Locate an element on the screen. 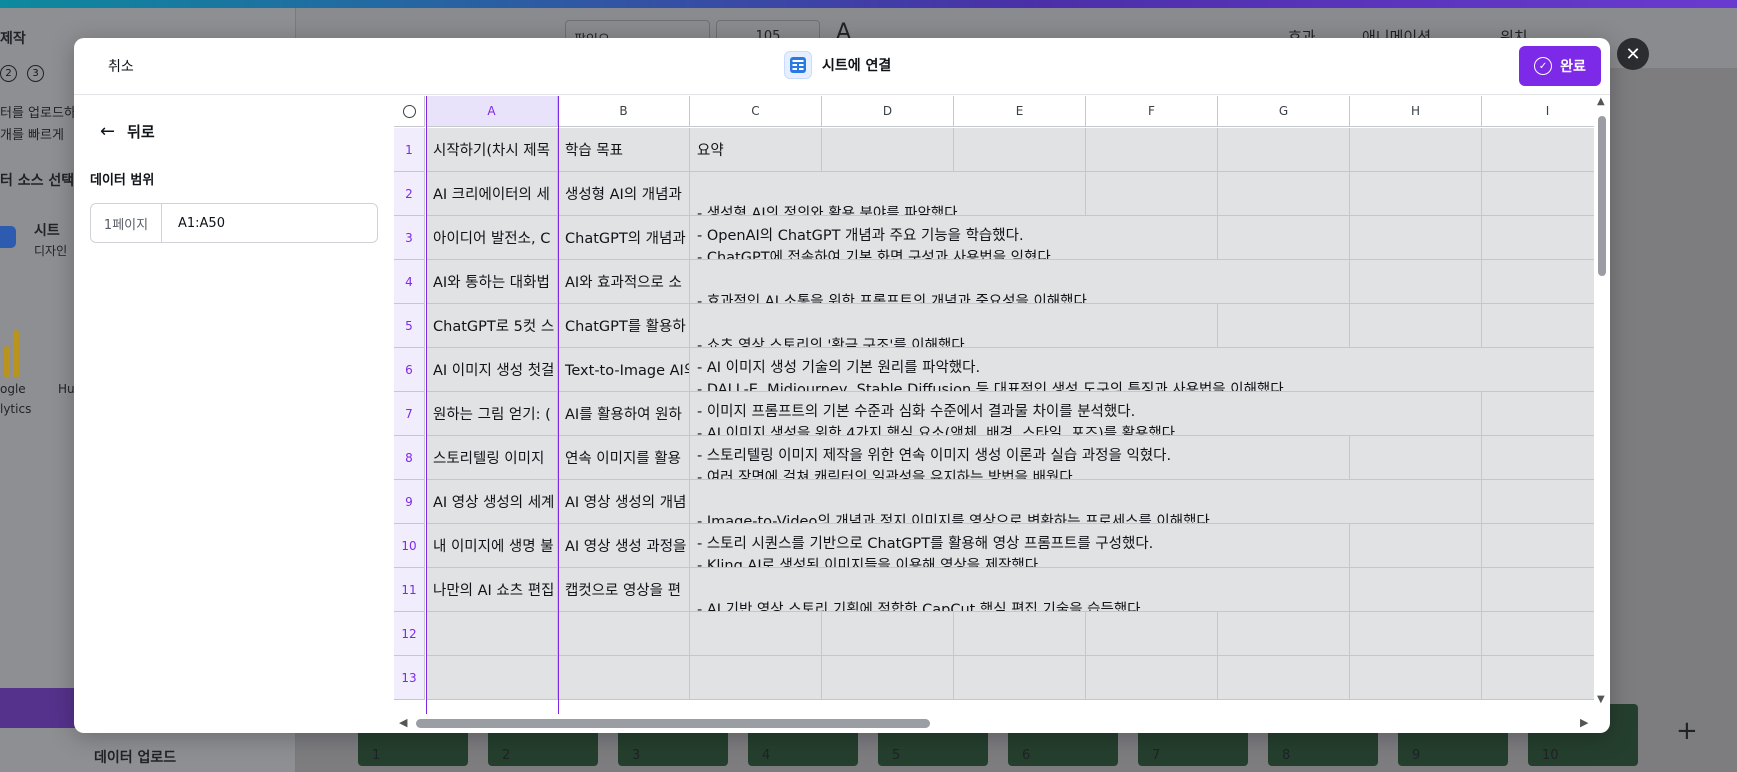 Image resolution: width=1737 pixels, height=772 pixels. done-button: ✓ 완료 is located at coordinates (1560, 66).